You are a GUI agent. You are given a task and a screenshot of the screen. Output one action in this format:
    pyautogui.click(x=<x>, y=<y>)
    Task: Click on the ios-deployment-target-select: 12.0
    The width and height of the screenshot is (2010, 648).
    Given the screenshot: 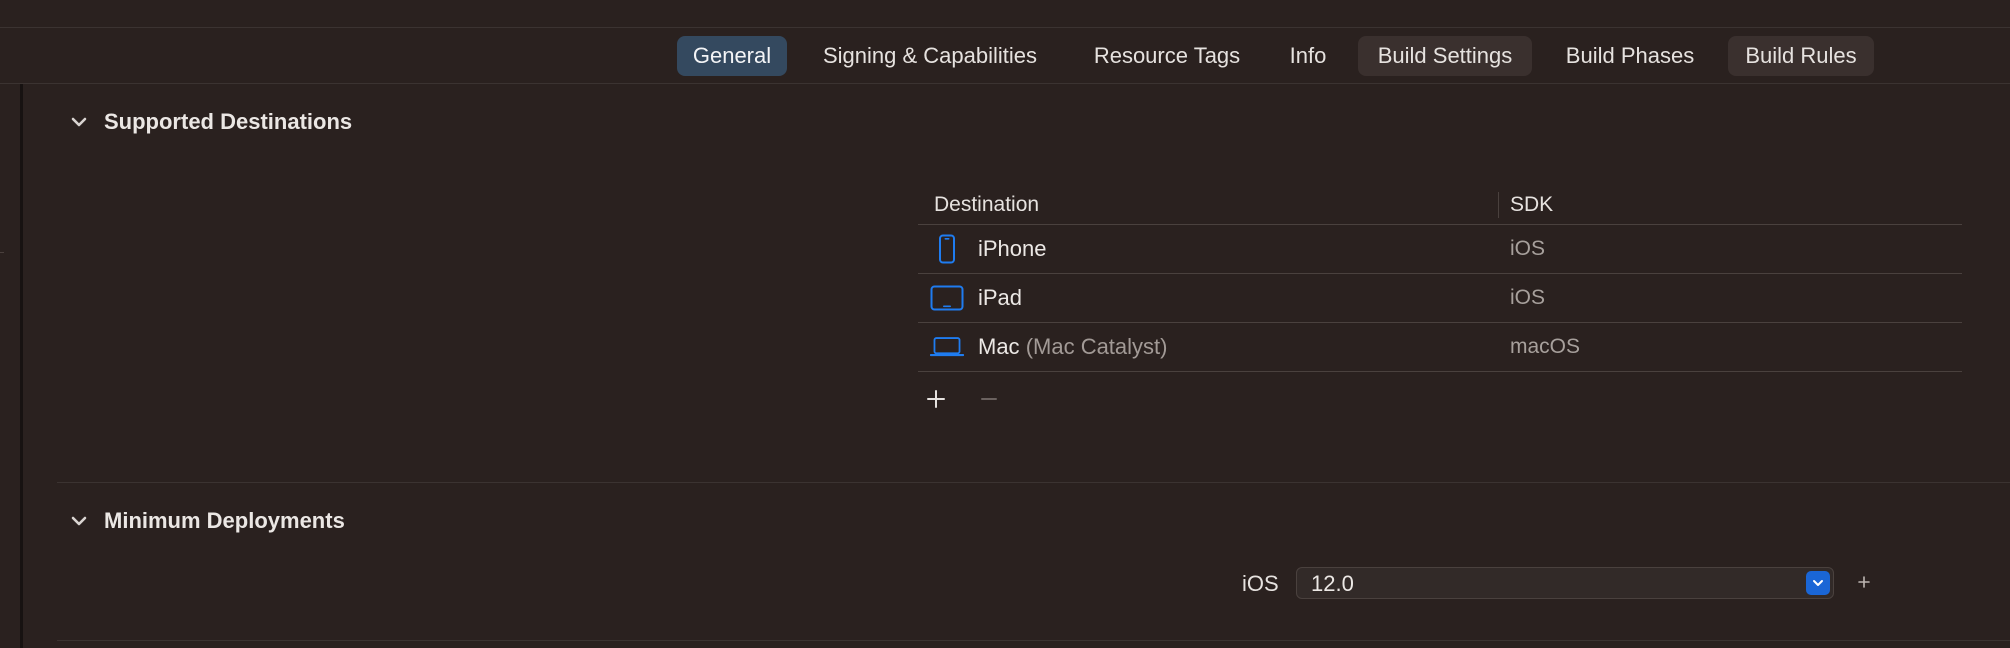 What is the action you would take?
    pyautogui.click(x=1565, y=583)
    